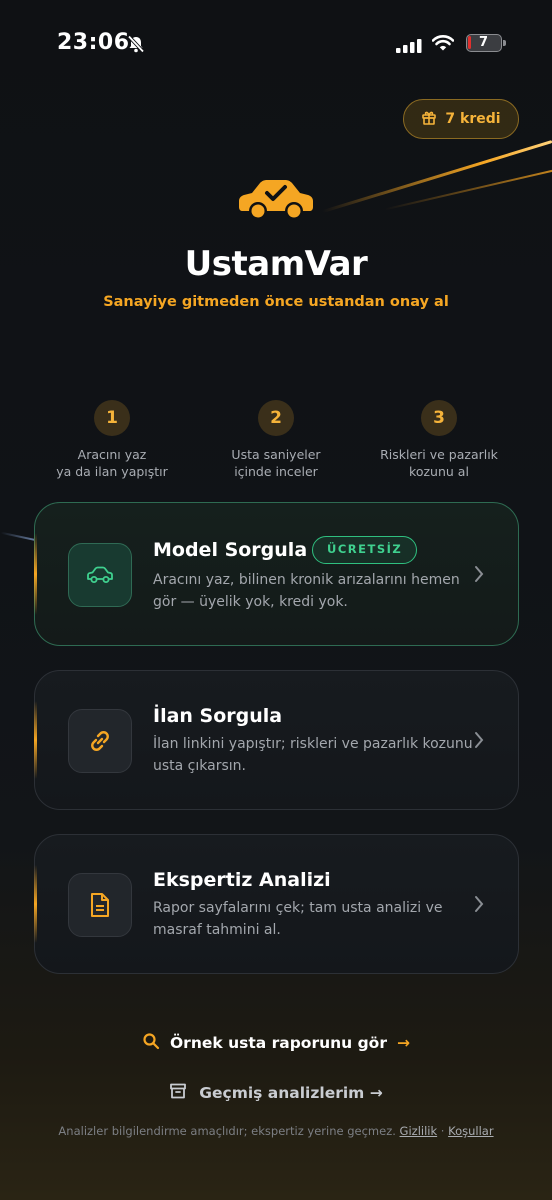 The width and height of the screenshot is (552, 1200). I want to click on step-text: ya da ilan yapıştır, so click(112, 471).